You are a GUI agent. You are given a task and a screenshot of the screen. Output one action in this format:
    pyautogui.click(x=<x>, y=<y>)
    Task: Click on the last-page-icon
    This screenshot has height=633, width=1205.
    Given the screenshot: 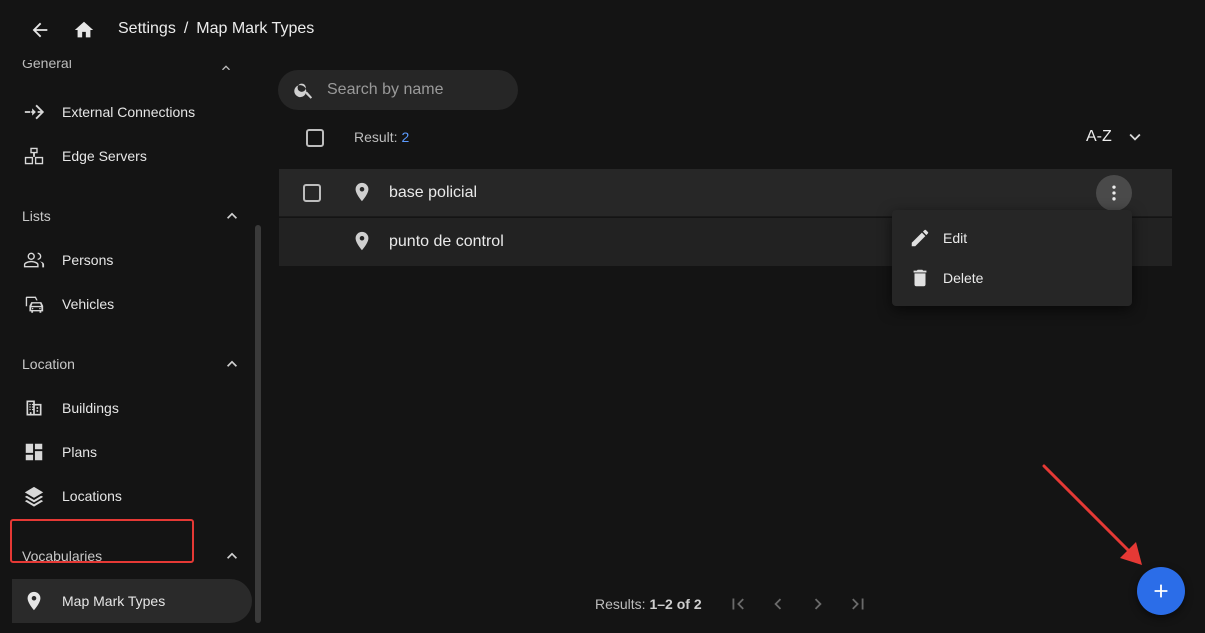 What is the action you would take?
    pyautogui.click(x=857, y=604)
    